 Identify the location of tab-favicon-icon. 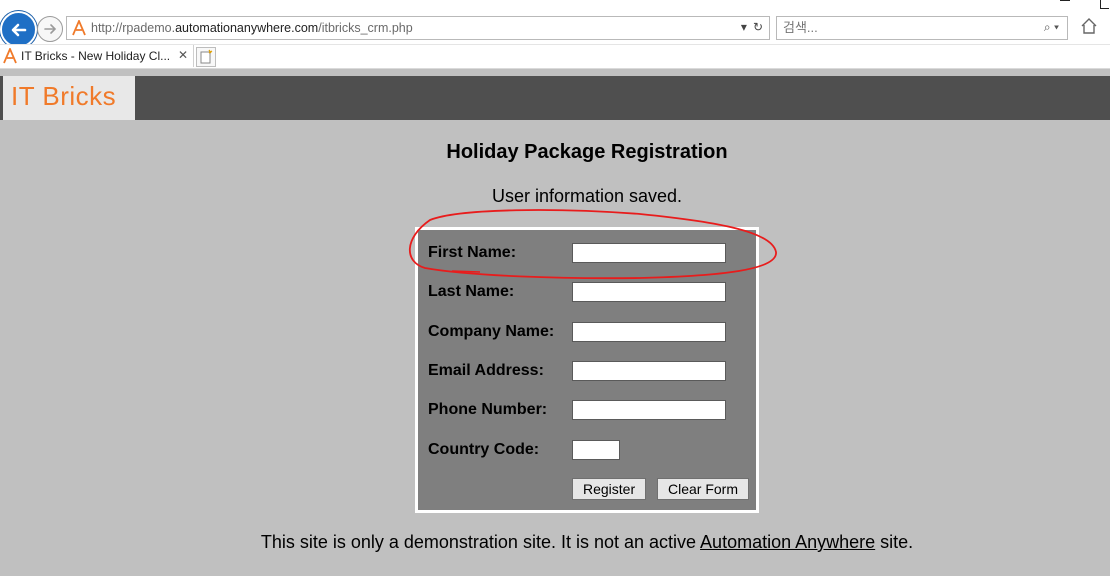
(10, 57).